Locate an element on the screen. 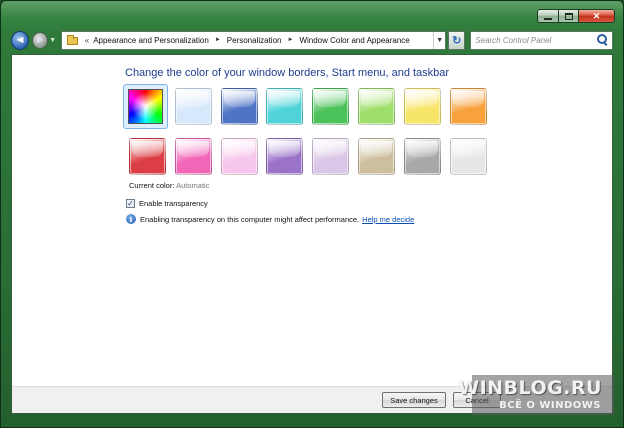 Image resolution: width=624 pixels, height=428 pixels. color-swatch-taupe is located at coordinates (376, 156).